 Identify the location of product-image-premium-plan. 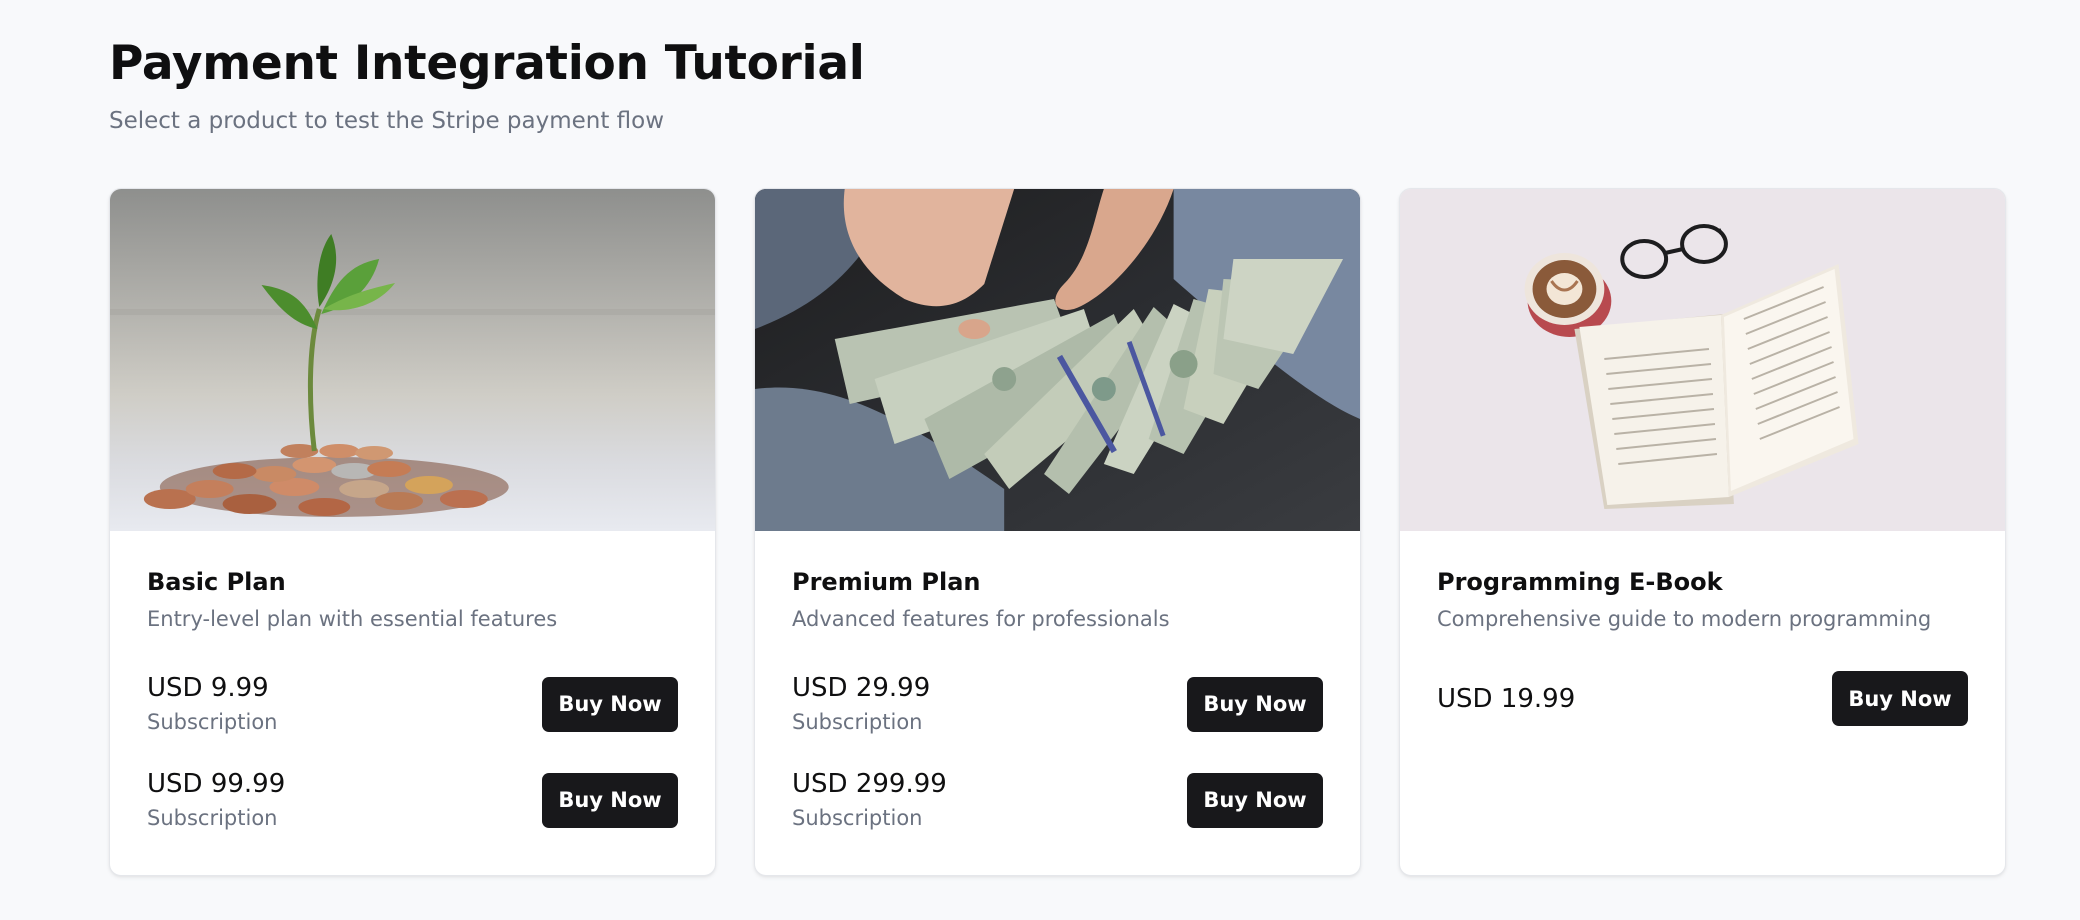
(1057, 360).